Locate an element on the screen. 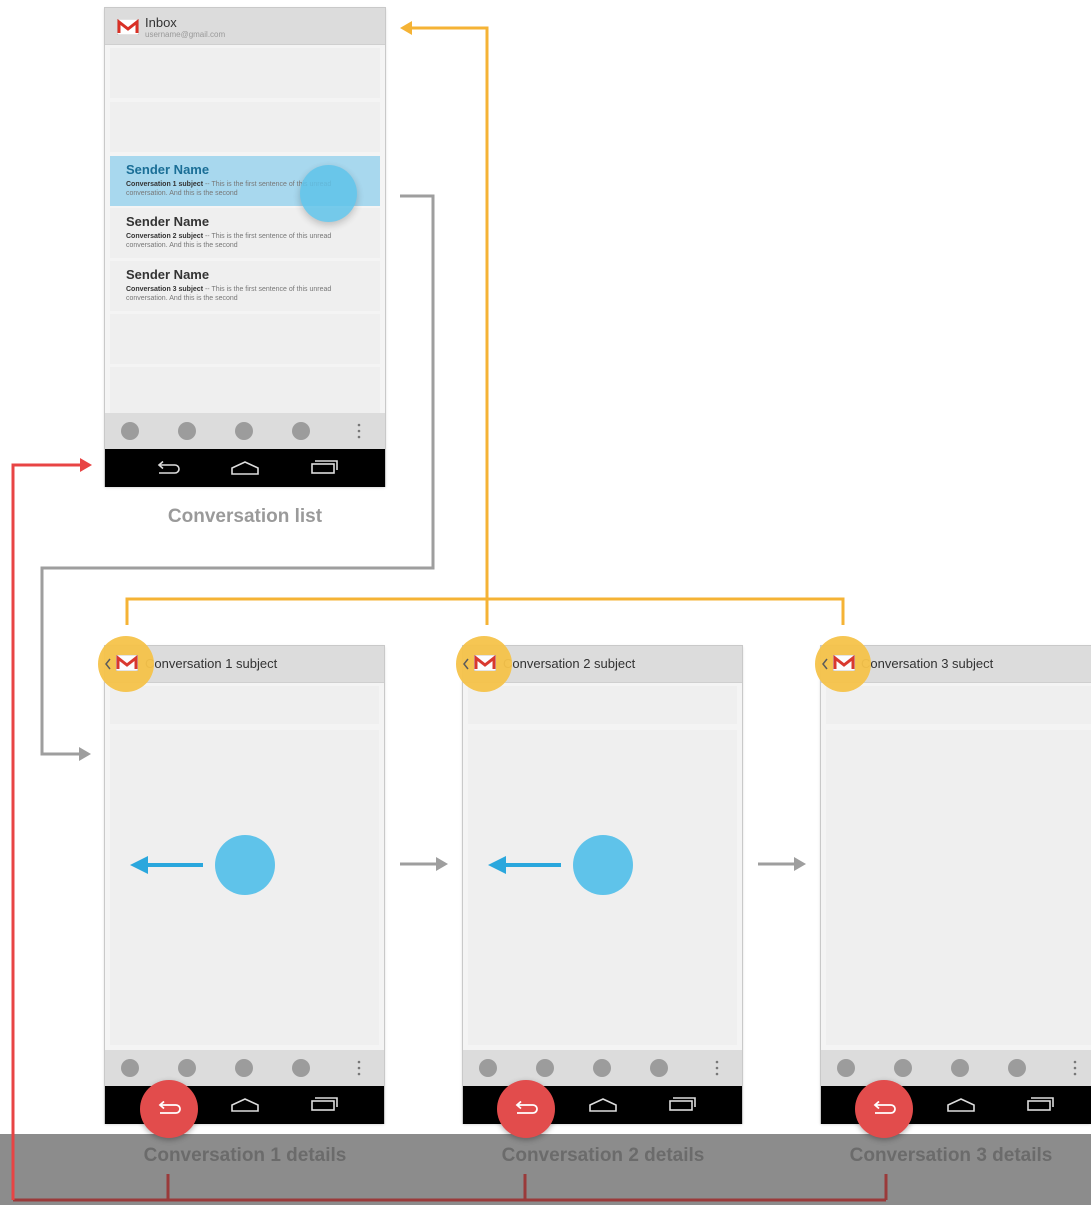 Image resolution: width=1091 pixels, height=1205 pixels. conversation-1-details-caption: Conversation 1 details is located at coordinates (245, 1155).